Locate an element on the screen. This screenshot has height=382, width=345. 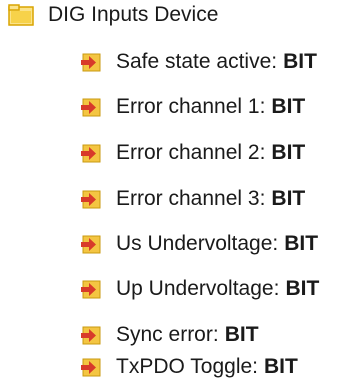
variable-name: Safe state active: is located at coordinates (197, 61).